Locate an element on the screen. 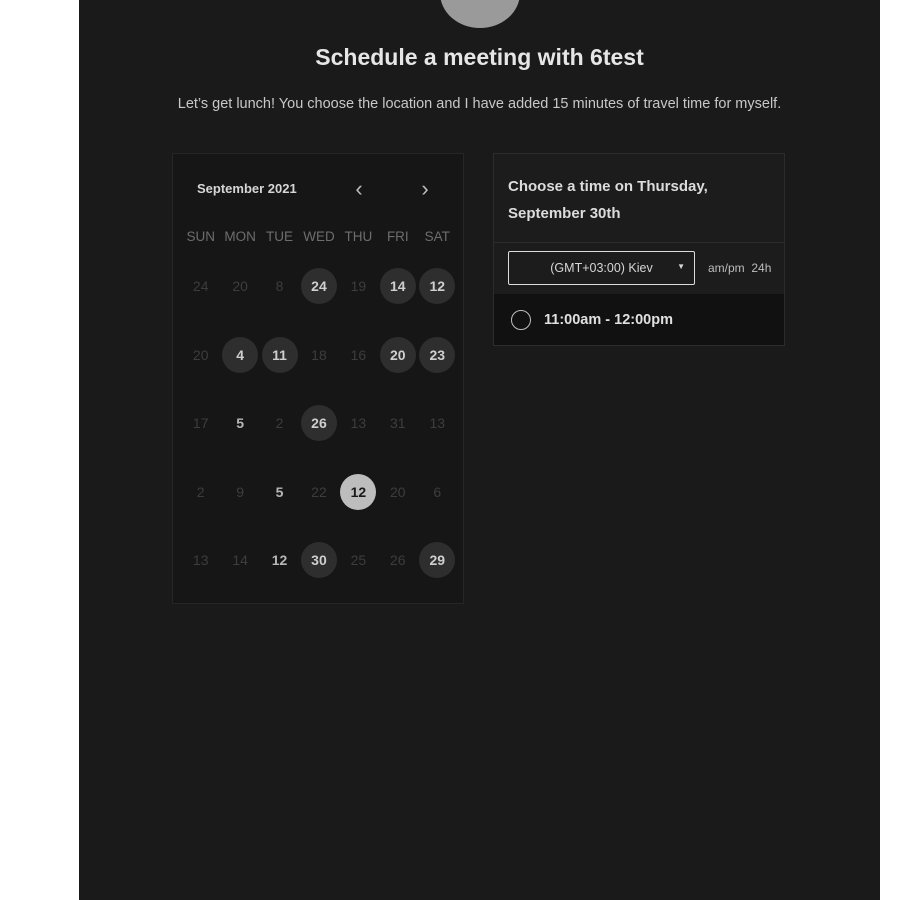 The image size is (900, 900). calendar-day: 22 is located at coordinates (319, 491).